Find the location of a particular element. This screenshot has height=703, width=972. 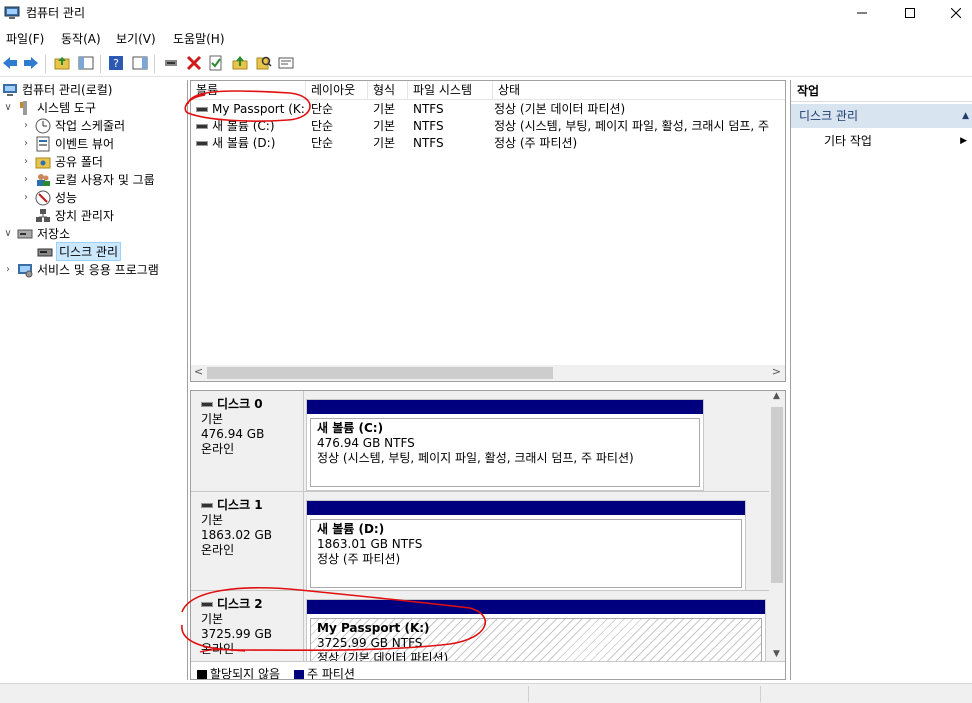

forward-icon is located at coordinates (31, 63).